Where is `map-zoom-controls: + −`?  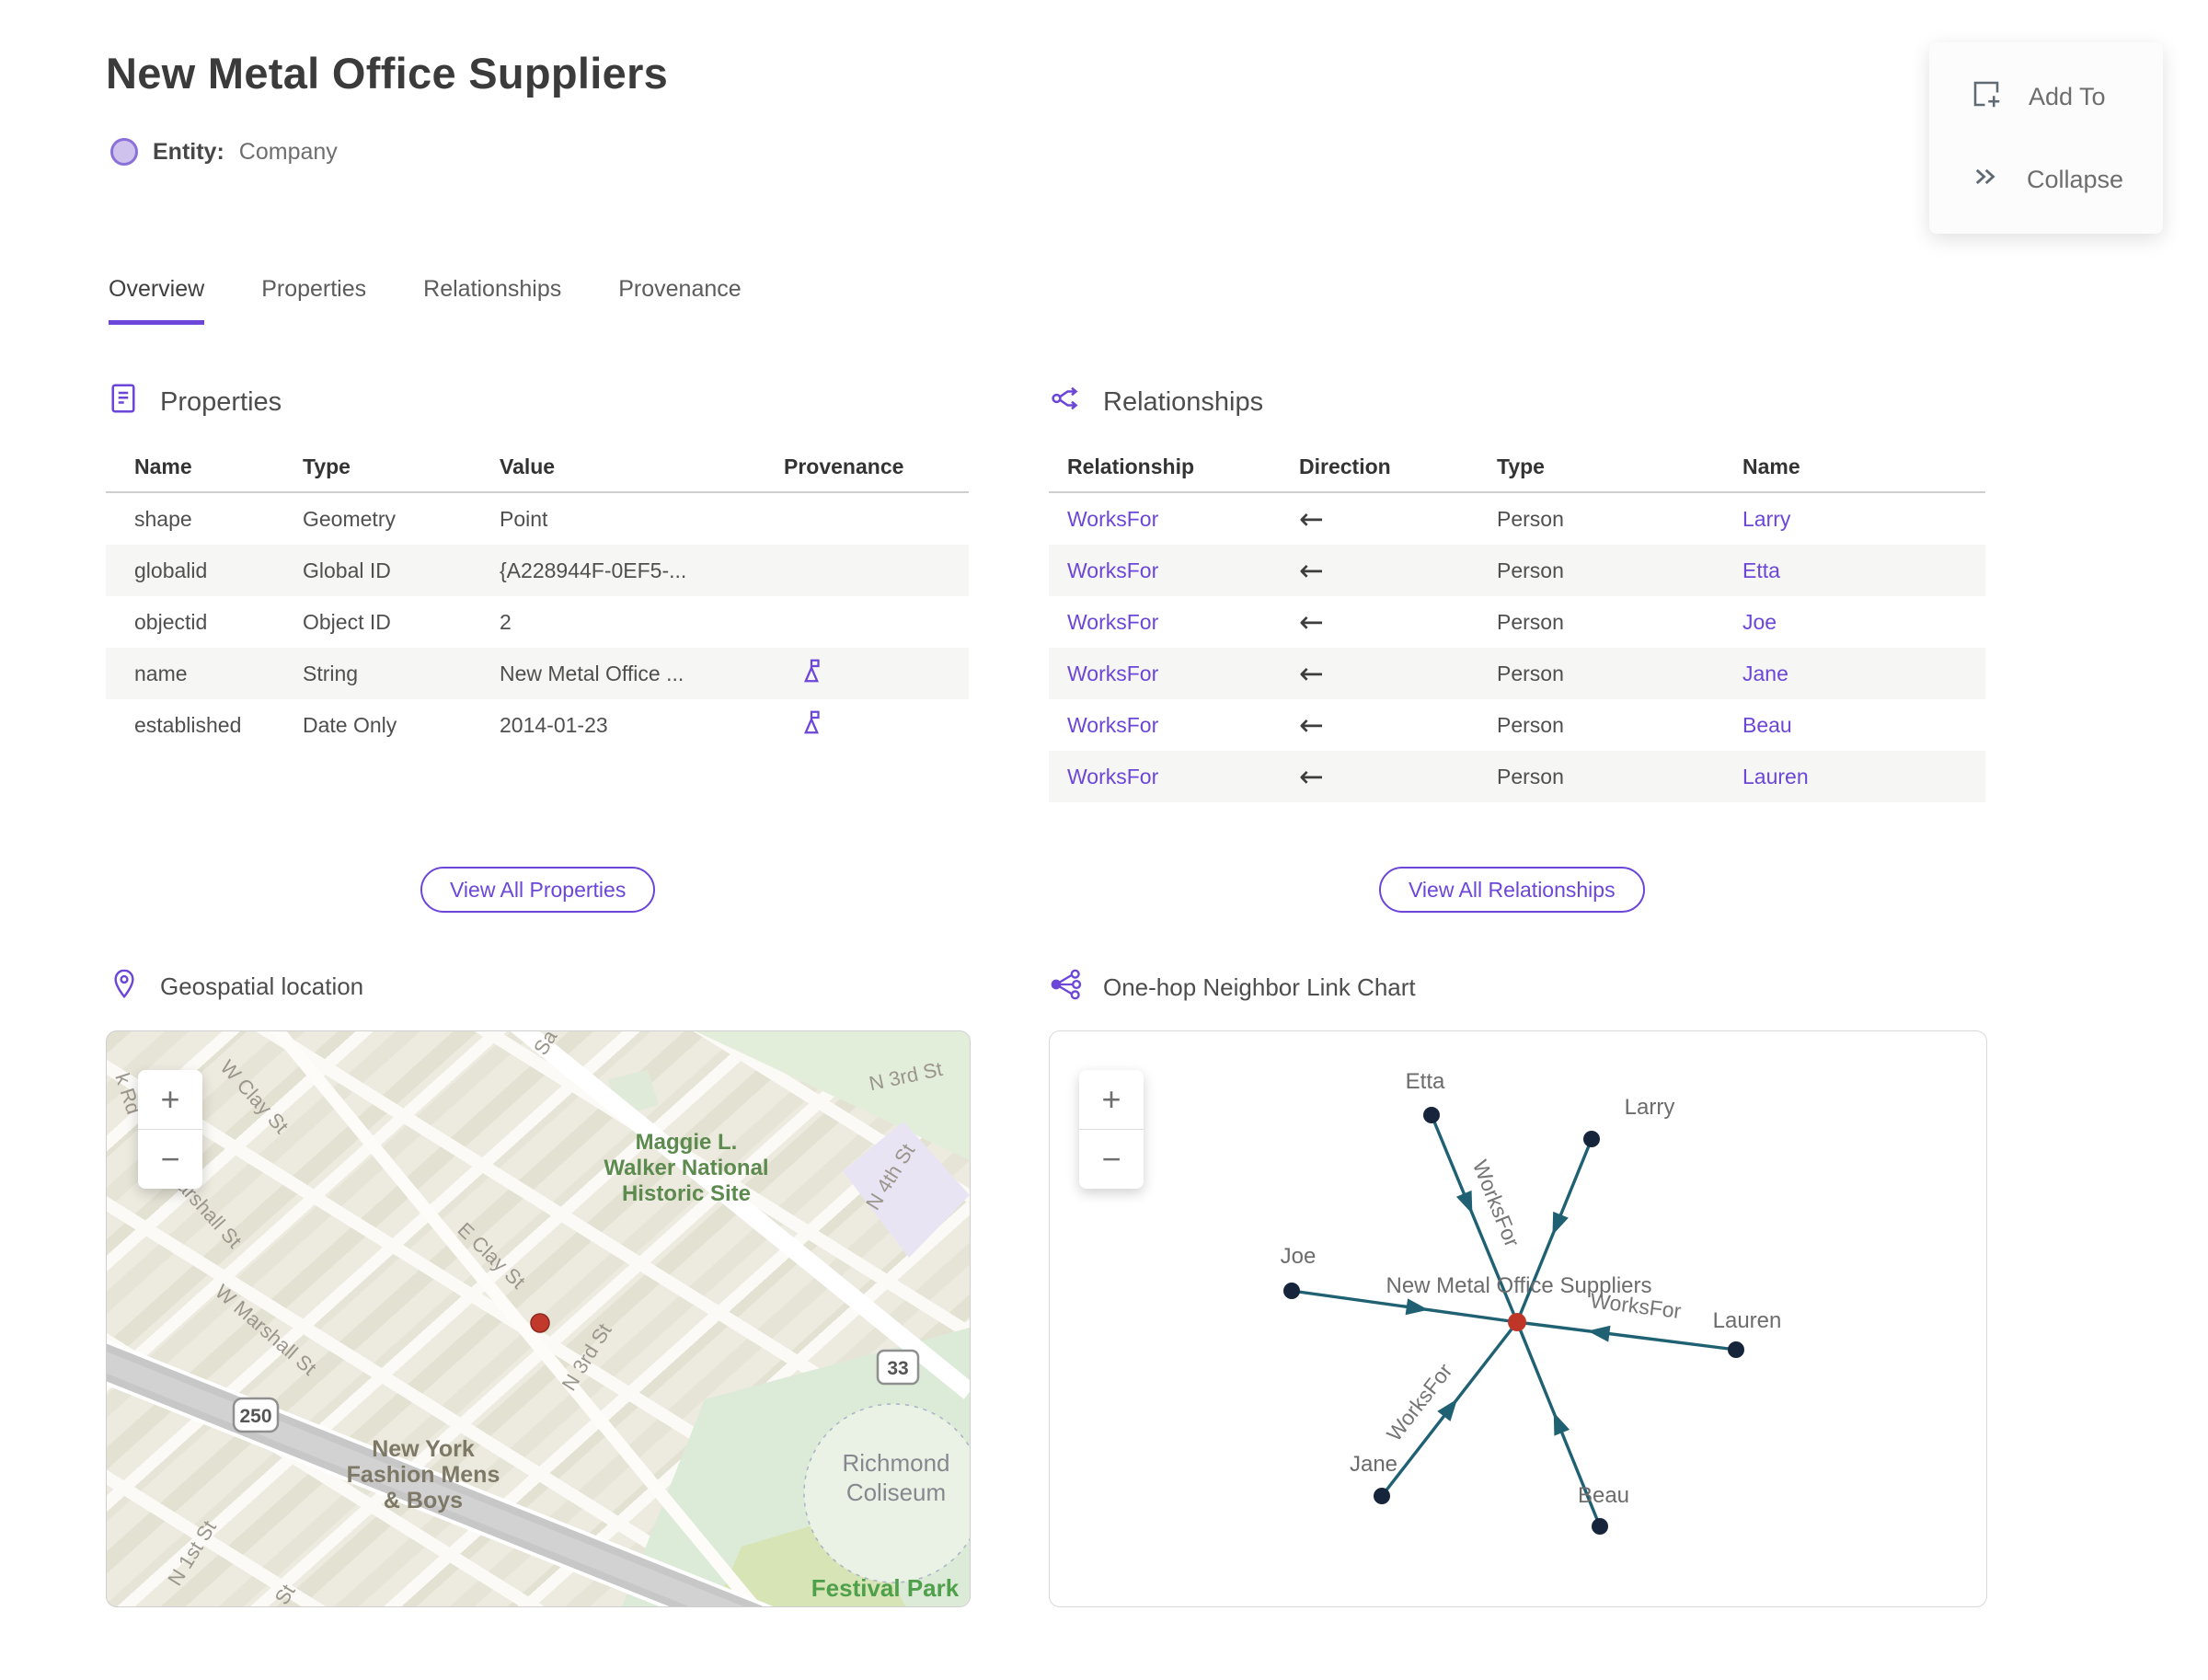 map-zoom-controls: + − is located at coordinates (170, 1129).